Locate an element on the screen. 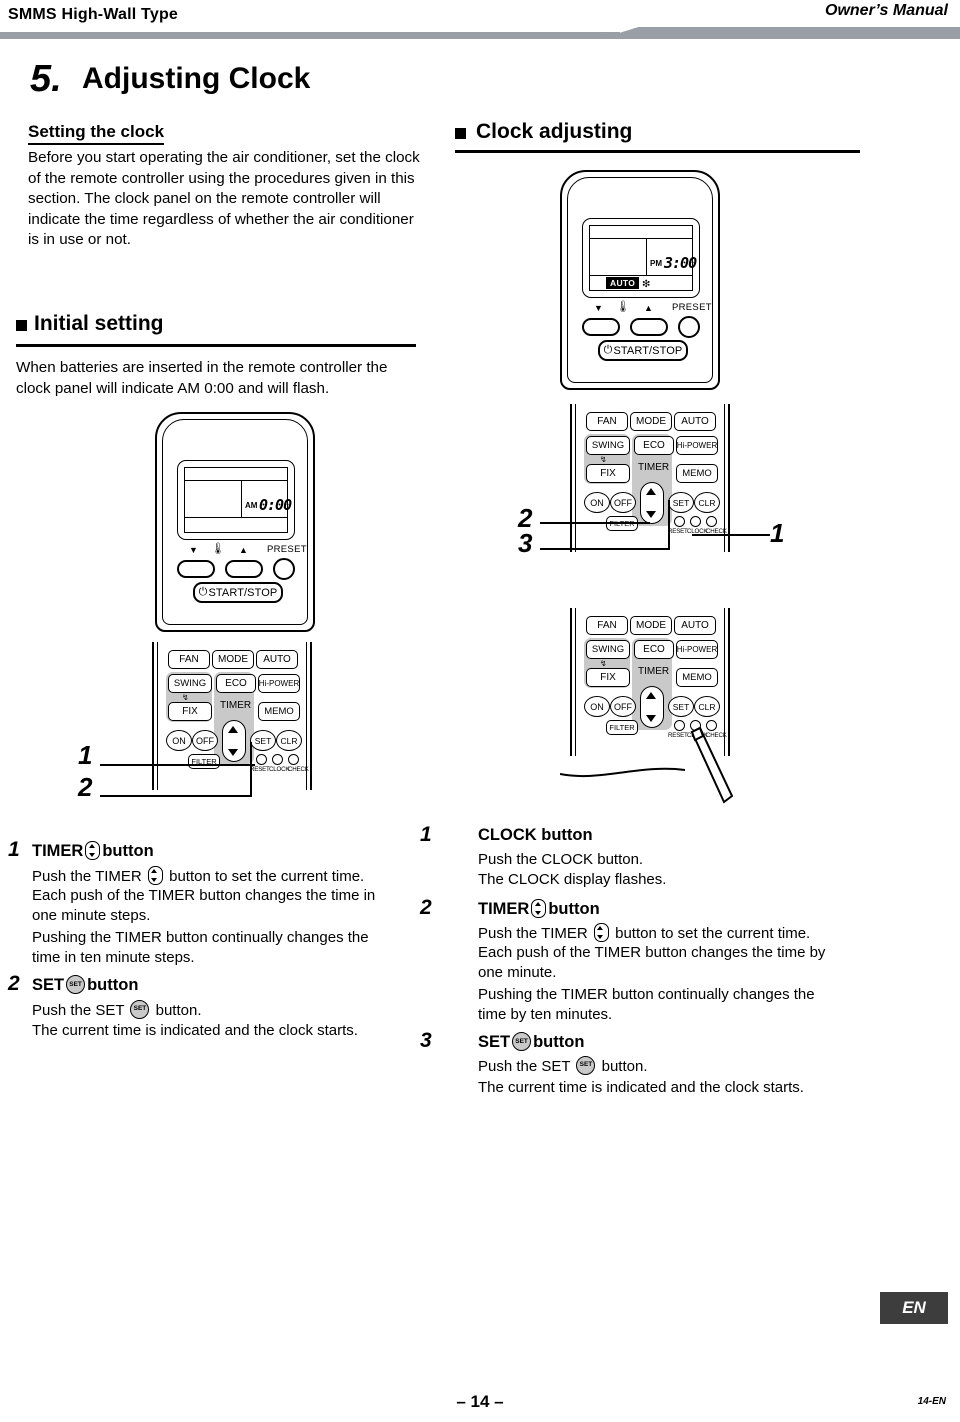 This screenshot has height=1422, width=960. header-manual-label: Owner’s Manual is located at coordinates (886, 10).